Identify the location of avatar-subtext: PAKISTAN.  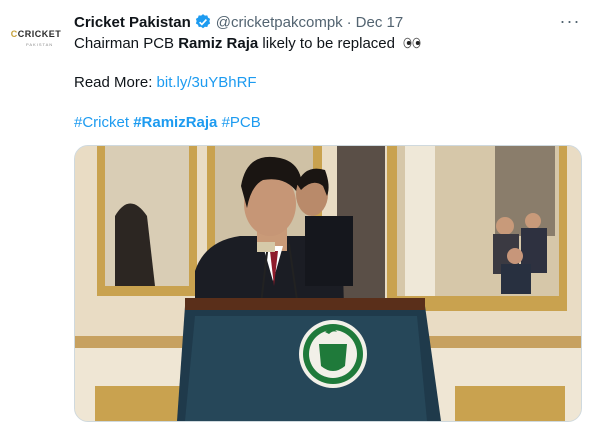
(40, 44).